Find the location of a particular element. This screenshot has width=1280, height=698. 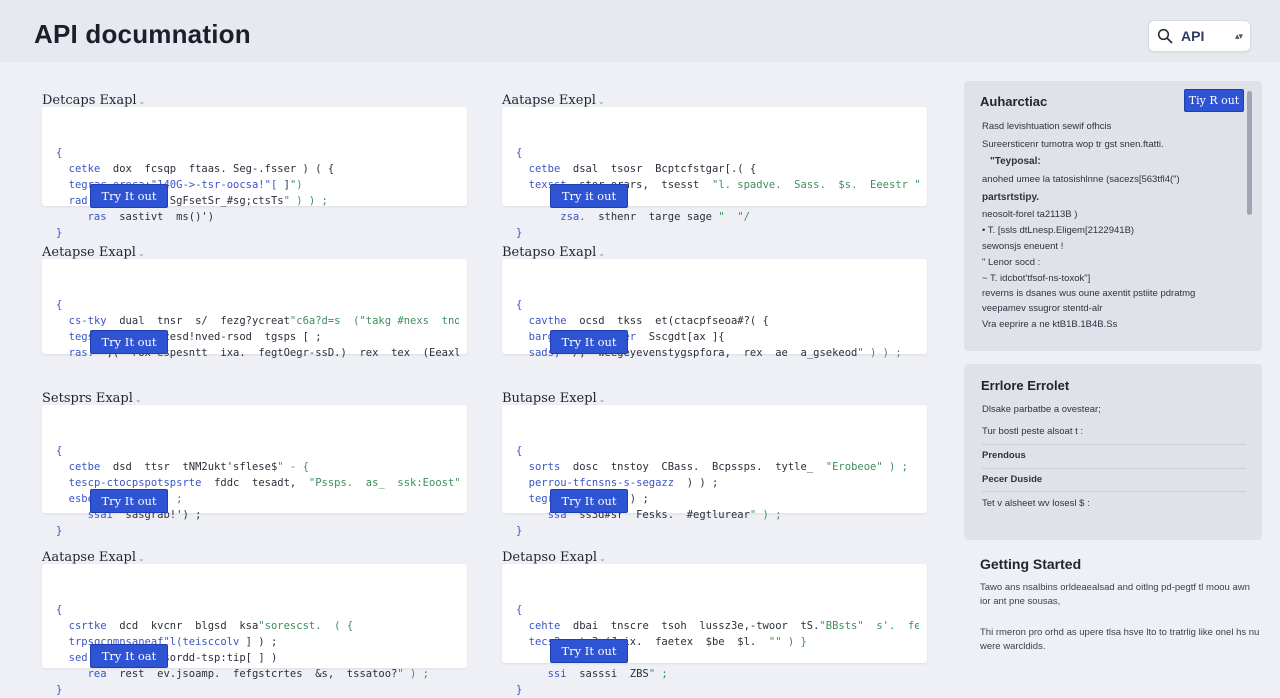

errors-text: Tur bostl peste alsoat t : is located at coordinates (1033, 431).